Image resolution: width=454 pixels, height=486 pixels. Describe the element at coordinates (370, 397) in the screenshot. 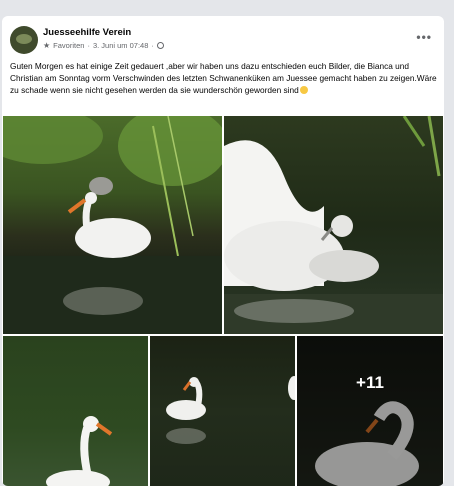

I see `more-photos-count: +11` at that location.